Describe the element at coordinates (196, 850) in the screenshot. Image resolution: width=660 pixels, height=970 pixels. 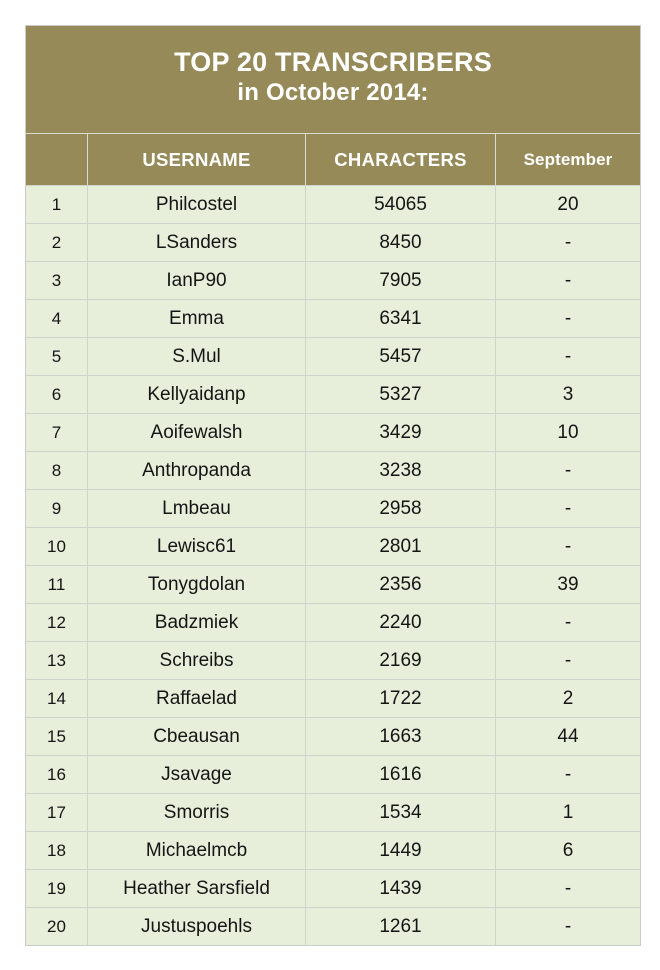
I see `cell-username: Michaelmcb` at that location.